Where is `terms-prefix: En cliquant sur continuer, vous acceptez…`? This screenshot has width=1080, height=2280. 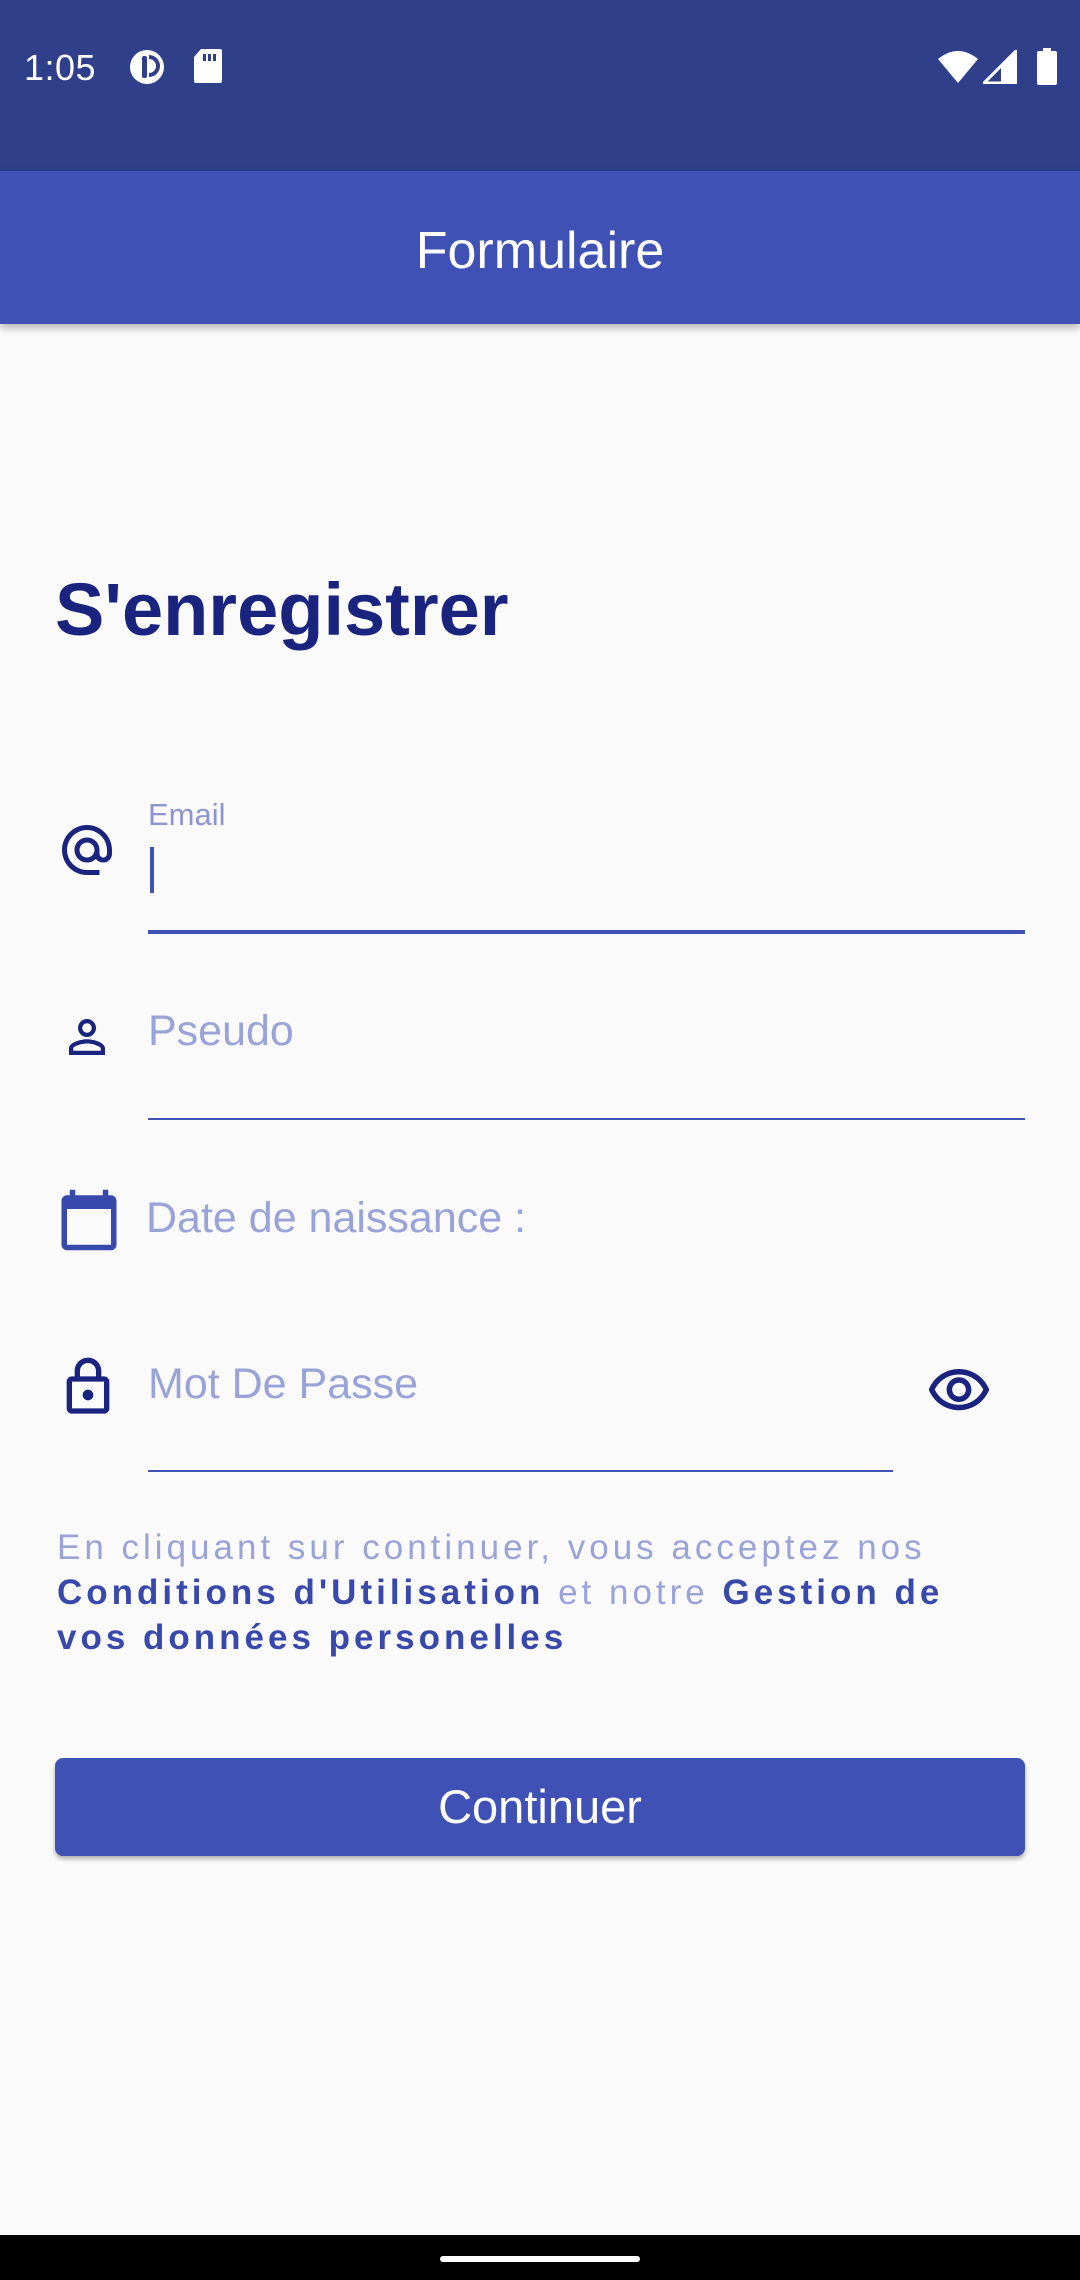 terms-prefix: En cliquant sur continuer, vous acceptez… is located at coordinates (491, 1547).